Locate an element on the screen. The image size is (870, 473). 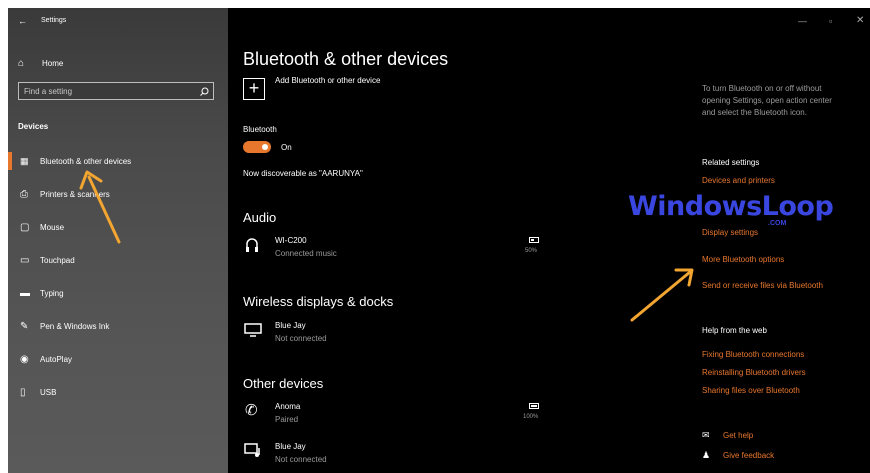
chat-help-icon: ✉ is located at coordinates (706, 435).